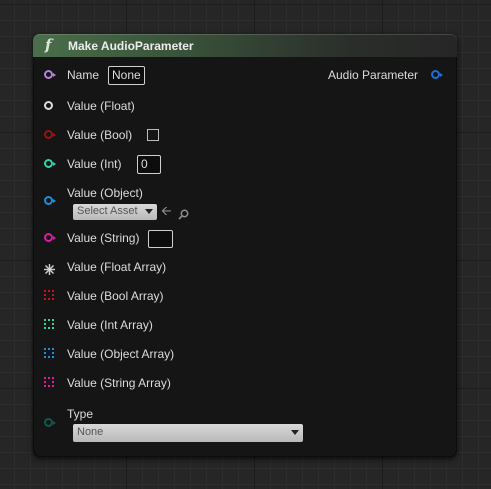 This screenshot has height=489, width=491. What do you see at coordinates (126, 75) in the screenshot?
I see `name-field: None` at bounding box center [126, 75].